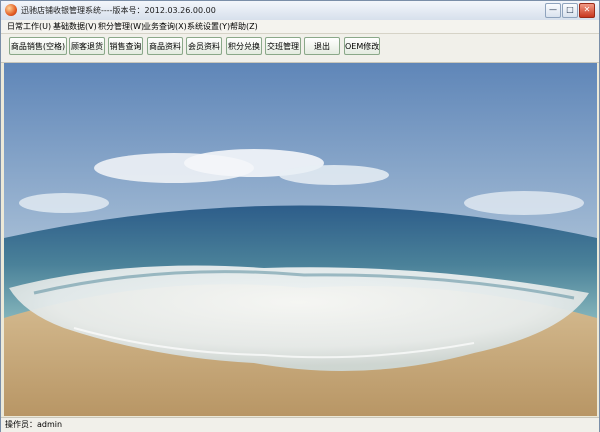  Describe the element at coordinates (34, 424) in the screenshot. I see `operator-status: 操作员：admin` at that location.